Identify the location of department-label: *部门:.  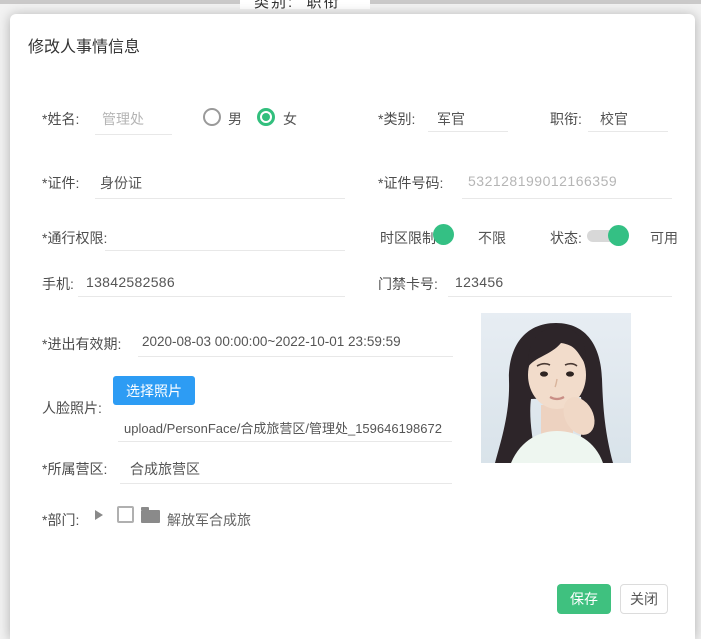
(61, 520).